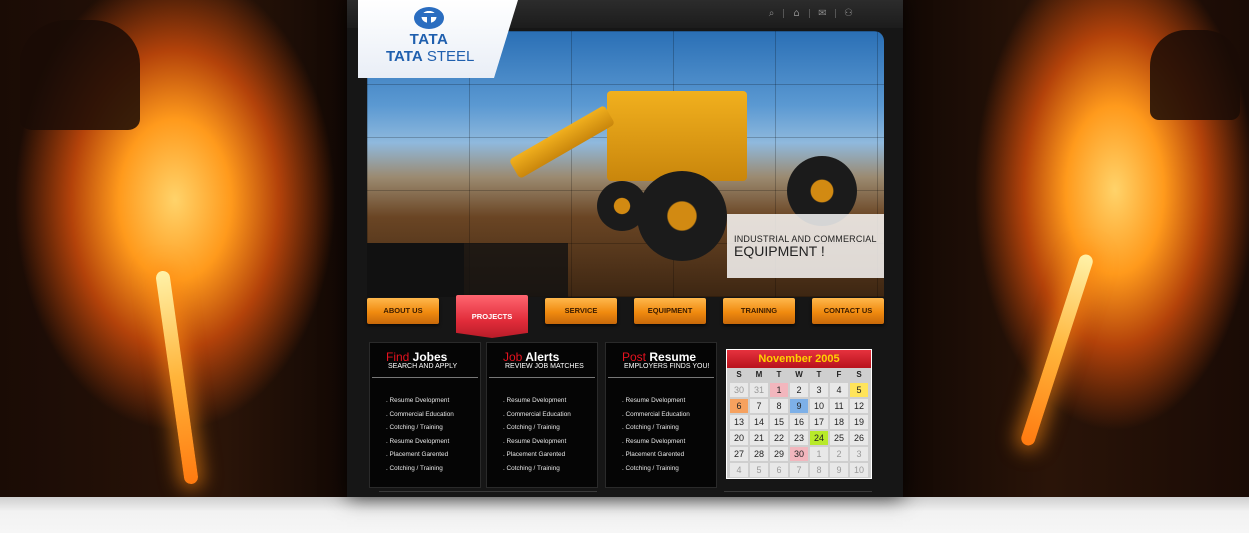 This screenshot has height=533, width=1249. I want to click on calendar-day: 29, so click(779, 454).